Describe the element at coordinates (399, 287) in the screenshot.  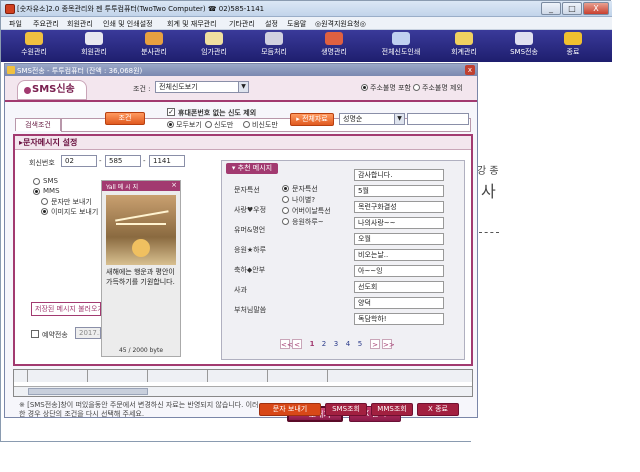
I see `preset-message: 선도회` at that location.